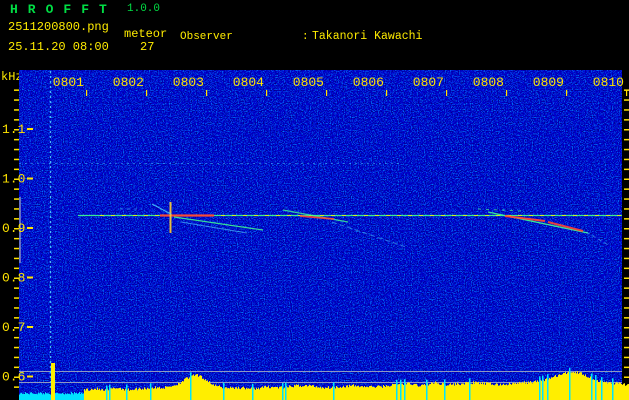  Describe the element at coordinates (13, 278) in the screenshot. I see `freq-label: 0.8` at that location.